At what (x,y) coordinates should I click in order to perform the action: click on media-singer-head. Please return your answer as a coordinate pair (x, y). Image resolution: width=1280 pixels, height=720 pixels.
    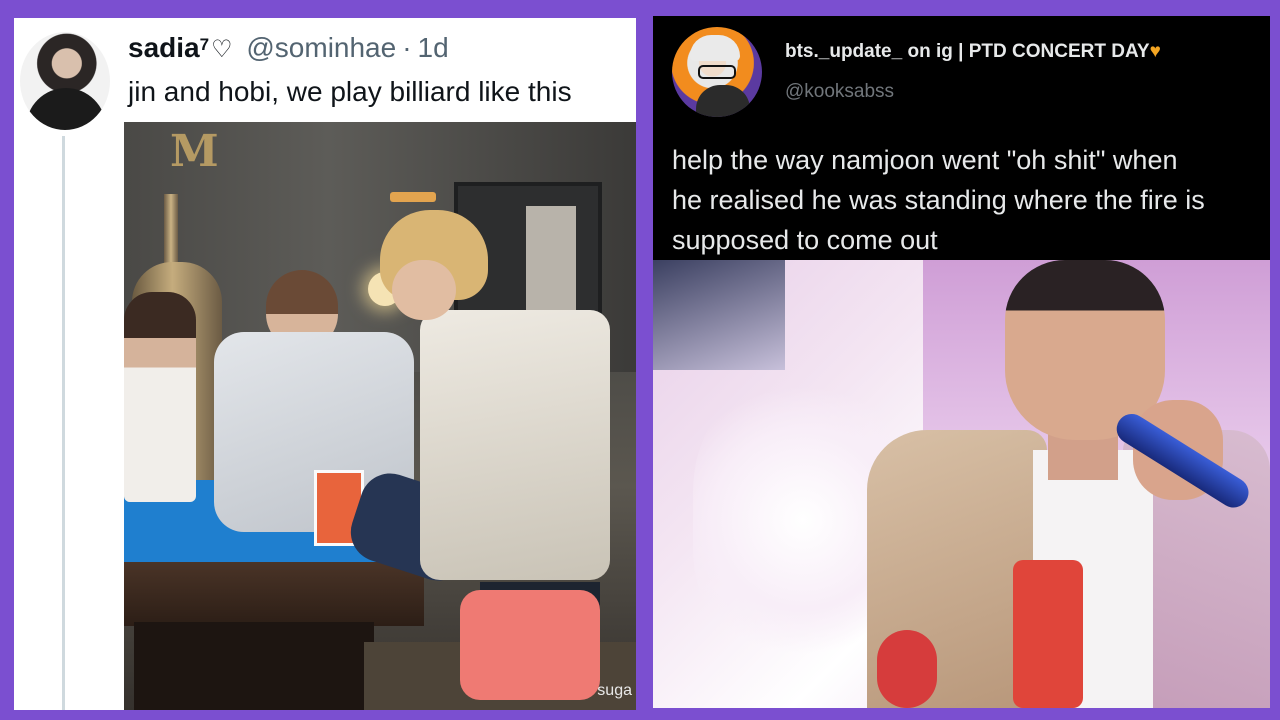
    Looking at the image, I should click on (1085, 350).